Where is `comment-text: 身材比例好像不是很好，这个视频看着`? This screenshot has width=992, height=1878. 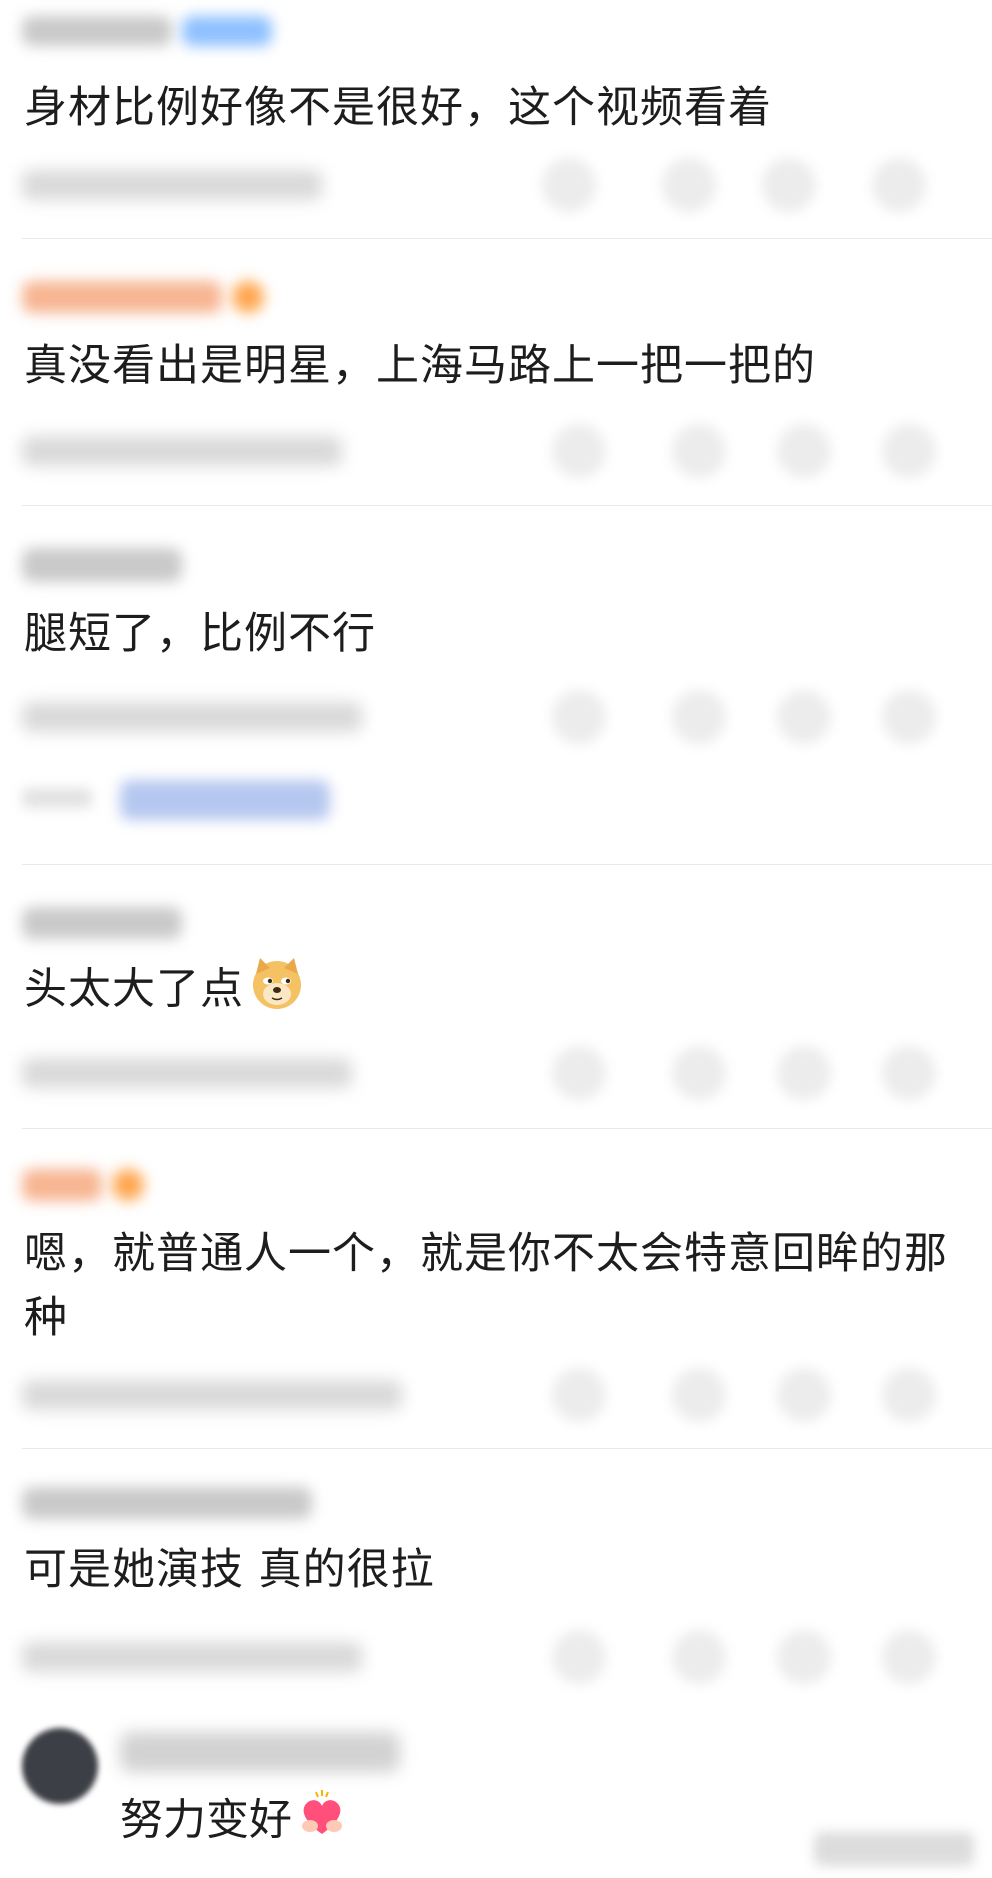 comment-text: 身材比例好像不是很好，这个视频看着 is located at coordinates (398, 108).